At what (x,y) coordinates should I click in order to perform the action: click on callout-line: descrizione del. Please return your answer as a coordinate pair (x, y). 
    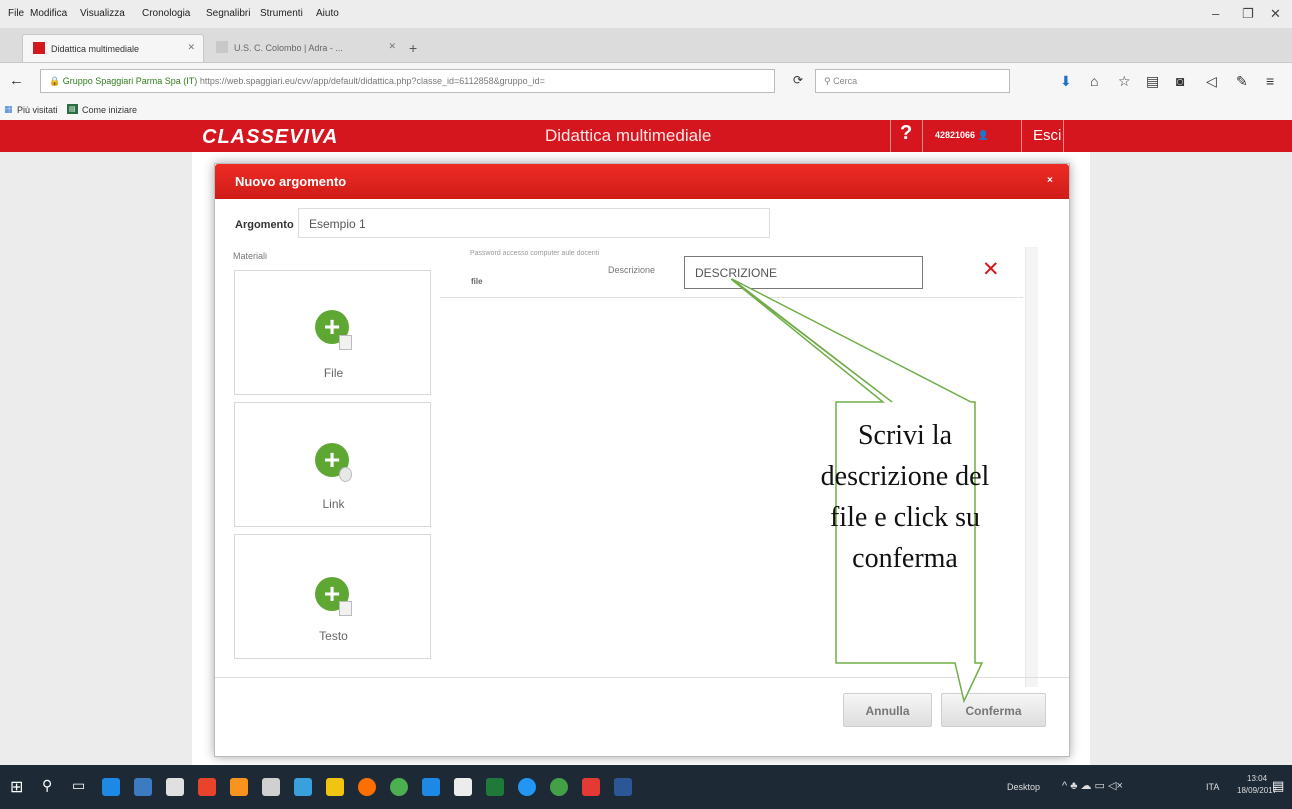
    Looking at the image, I should click on (905, 476).